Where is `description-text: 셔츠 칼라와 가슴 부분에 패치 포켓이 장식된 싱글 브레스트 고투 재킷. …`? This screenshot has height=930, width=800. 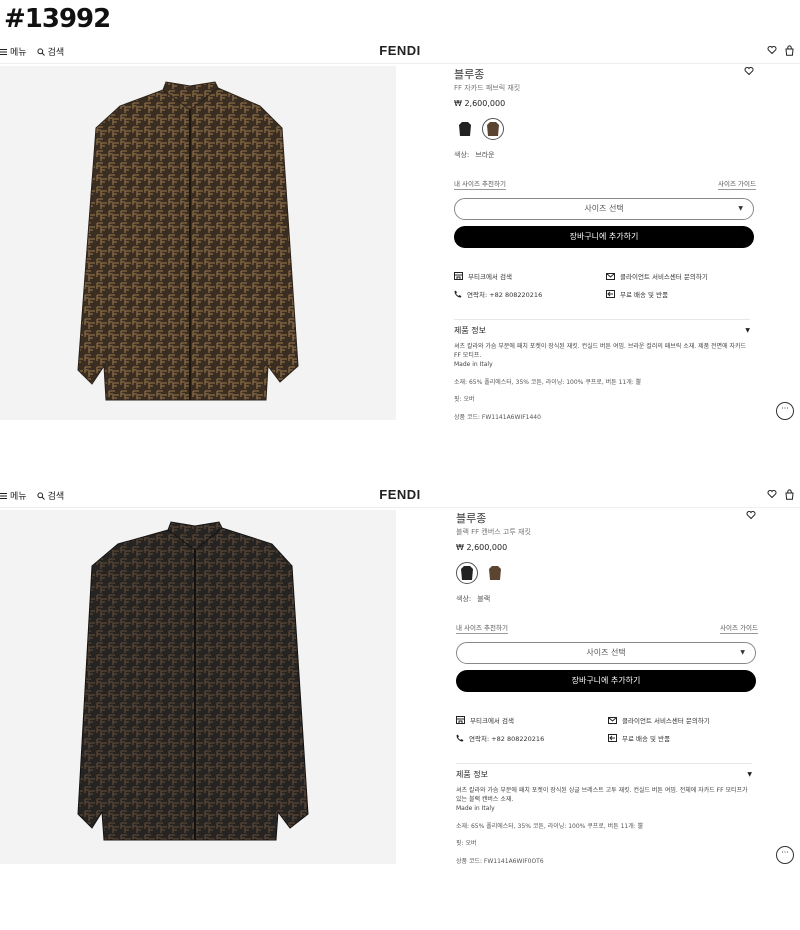 description-text: 셔츠 칼라와 가슴 부분에 패치 포켓이 장식된 싱글 브레스트 고투 재킷. … is located at coordinates (602, 795).